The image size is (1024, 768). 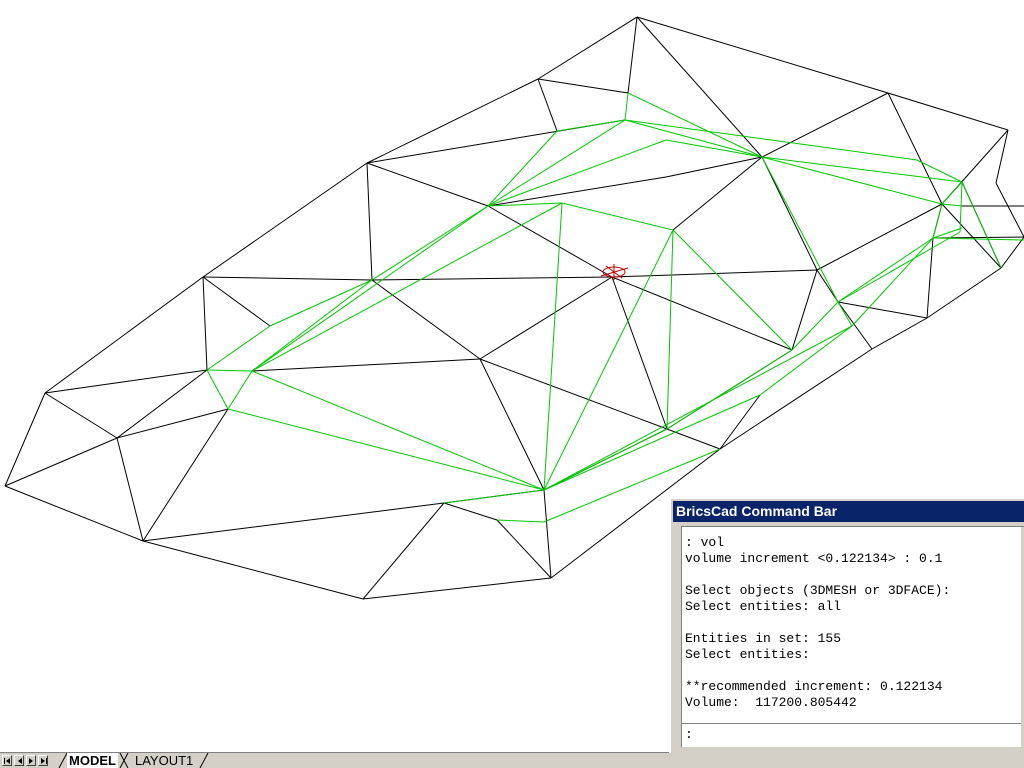 I want to click on tab-model: MODEL, so click(x=92, y=760).